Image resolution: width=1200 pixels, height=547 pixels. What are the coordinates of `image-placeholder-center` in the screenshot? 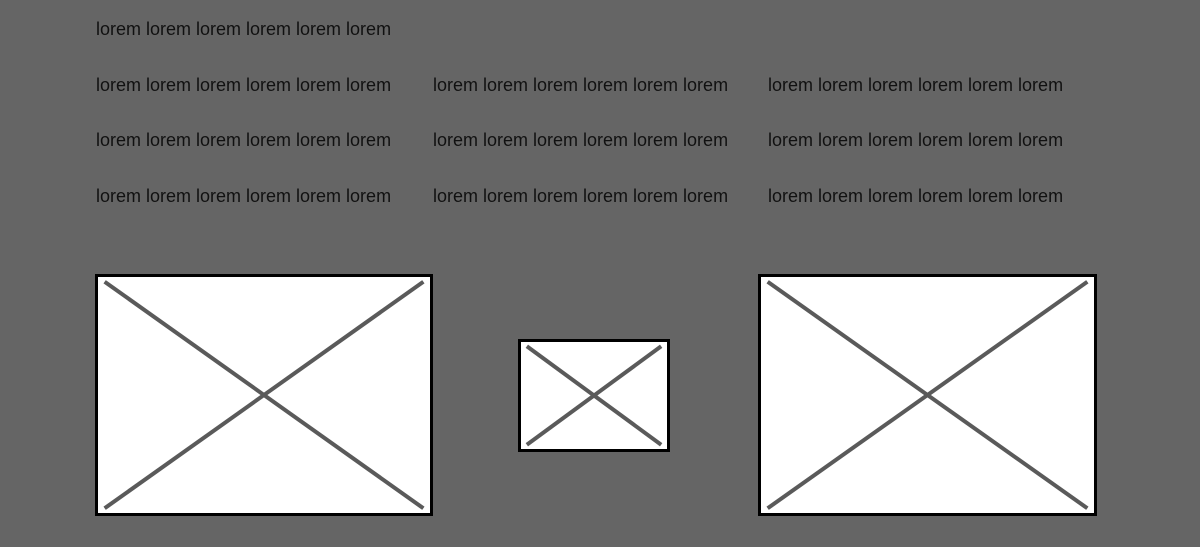 It's located at (594, 395).